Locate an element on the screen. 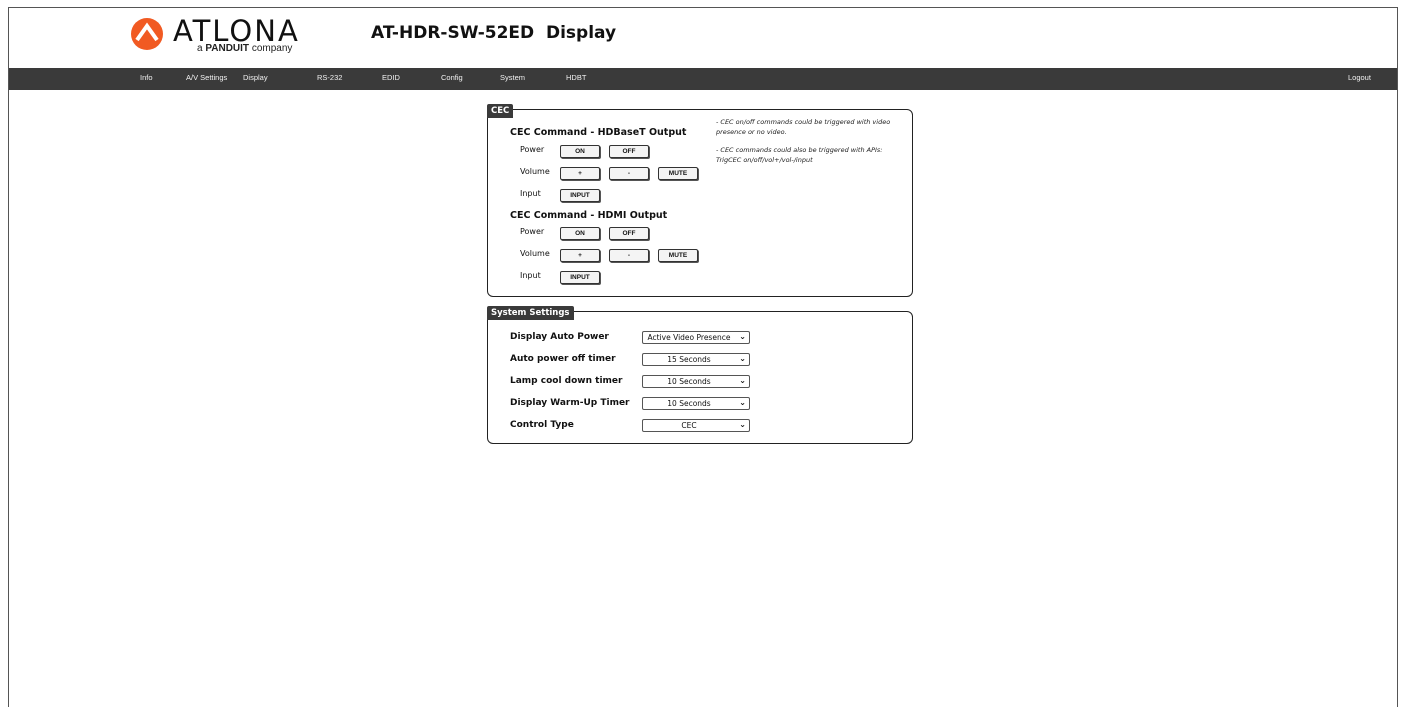 The width and height of the screenshot is (1405, 707). nav-edid: EDID is located at coordinates (391, 77).